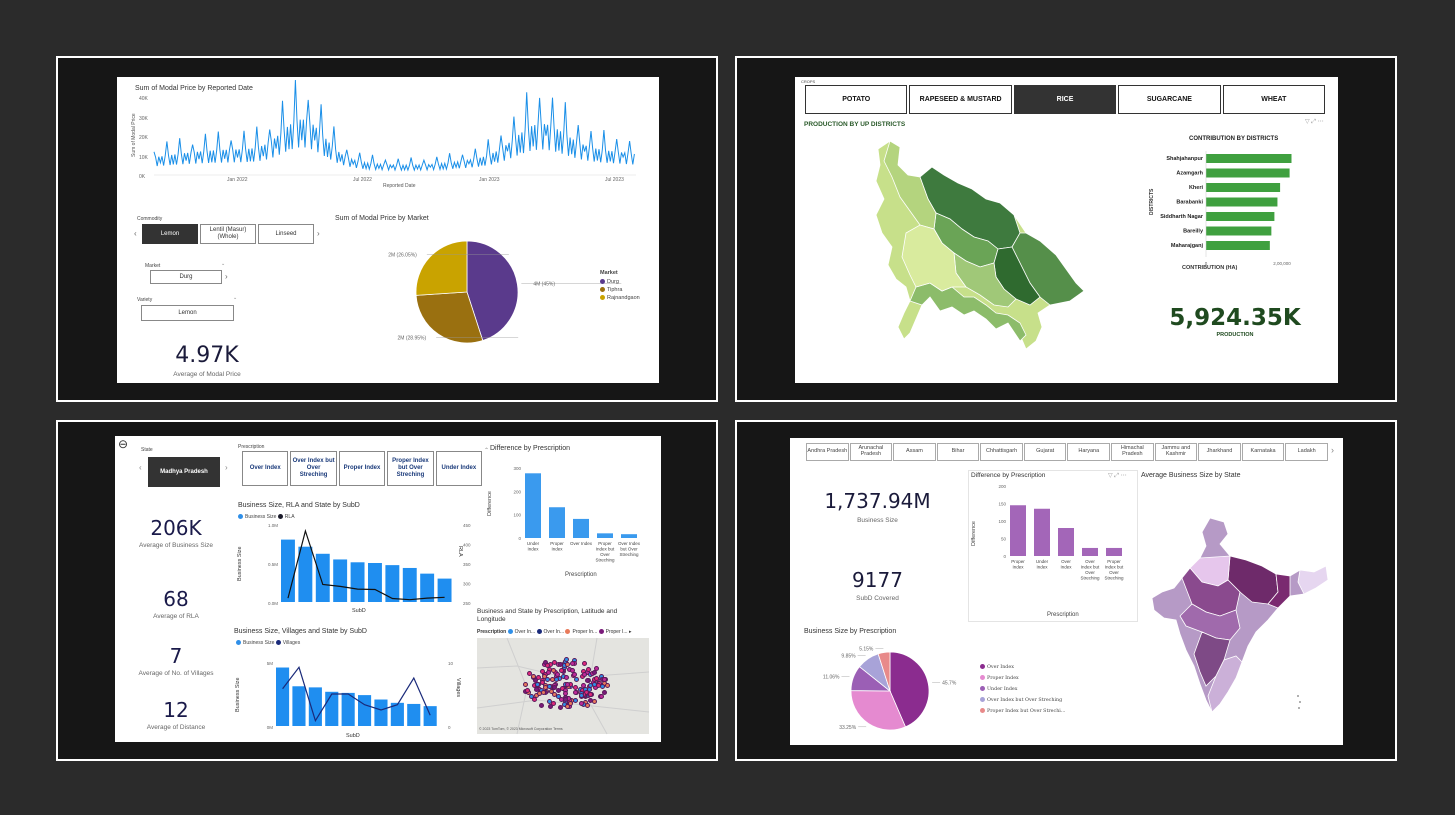 This screenshot has height=815, width=1455. What do you see at coordinates (530, 448) in the screenshot?
I see `diff-chart-title: Difference by Prescription` at bounding box center [530, 448].